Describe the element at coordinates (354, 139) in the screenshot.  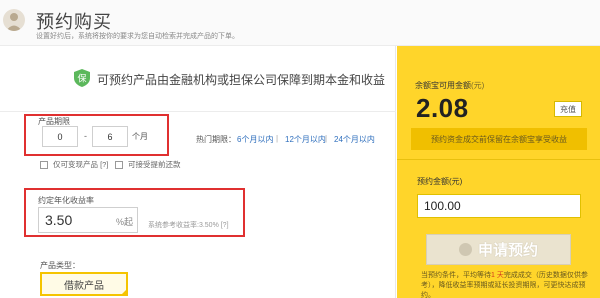
I see `quick-link-24-months: 24个月以内` at that location.